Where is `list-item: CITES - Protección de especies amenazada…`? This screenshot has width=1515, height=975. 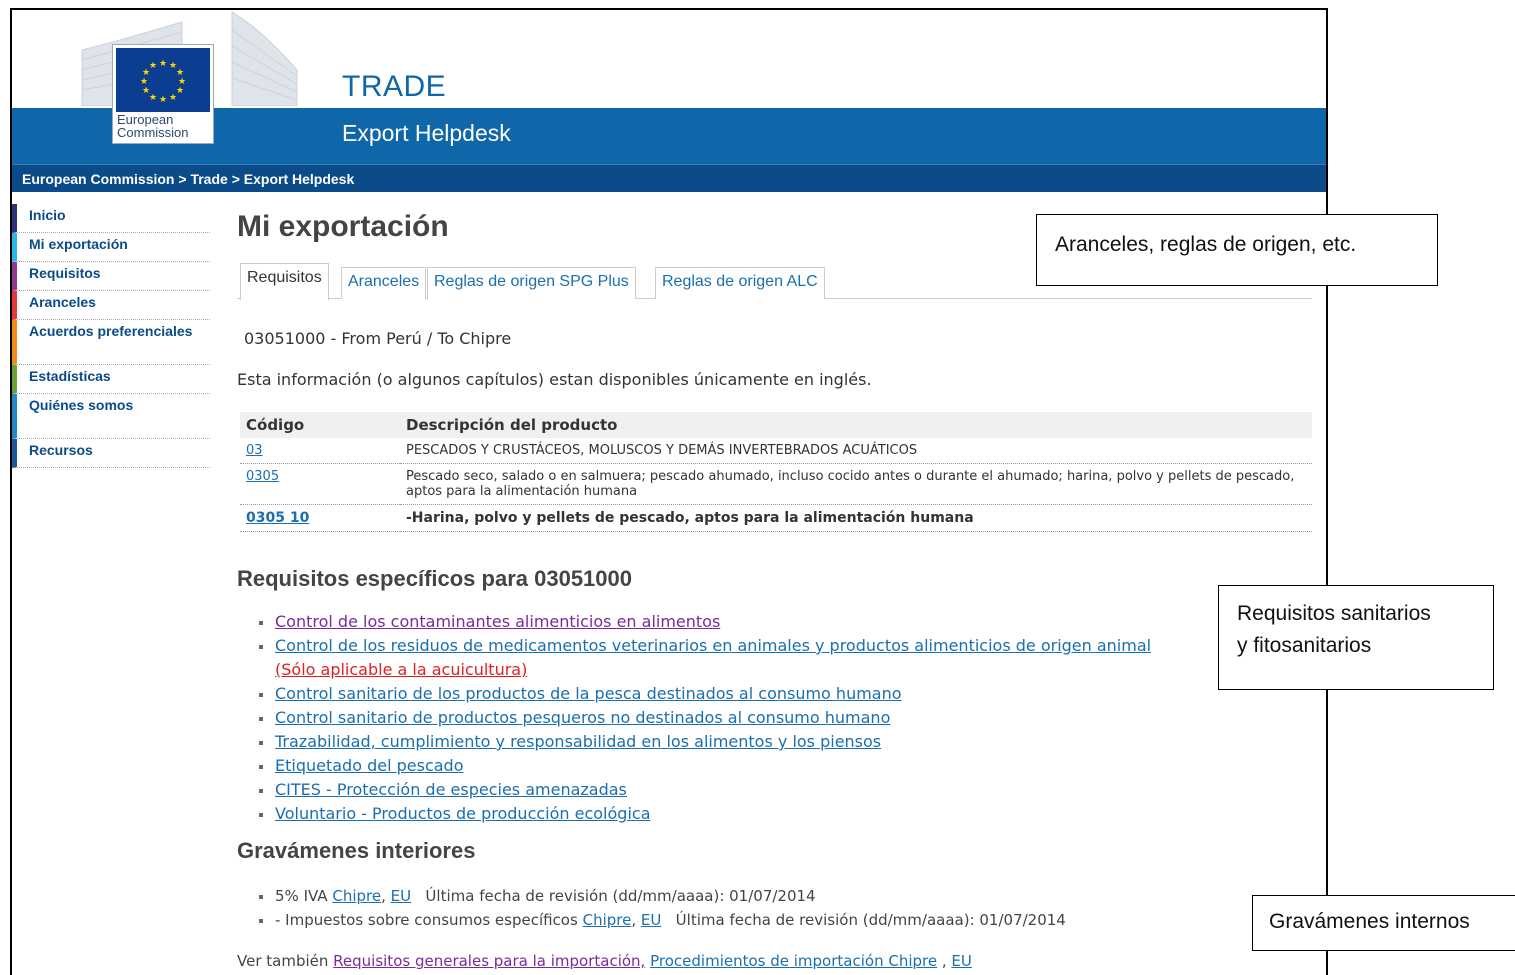 list-item: CITES - Protección de especies amenazada… is located at coordinates (705, 790).